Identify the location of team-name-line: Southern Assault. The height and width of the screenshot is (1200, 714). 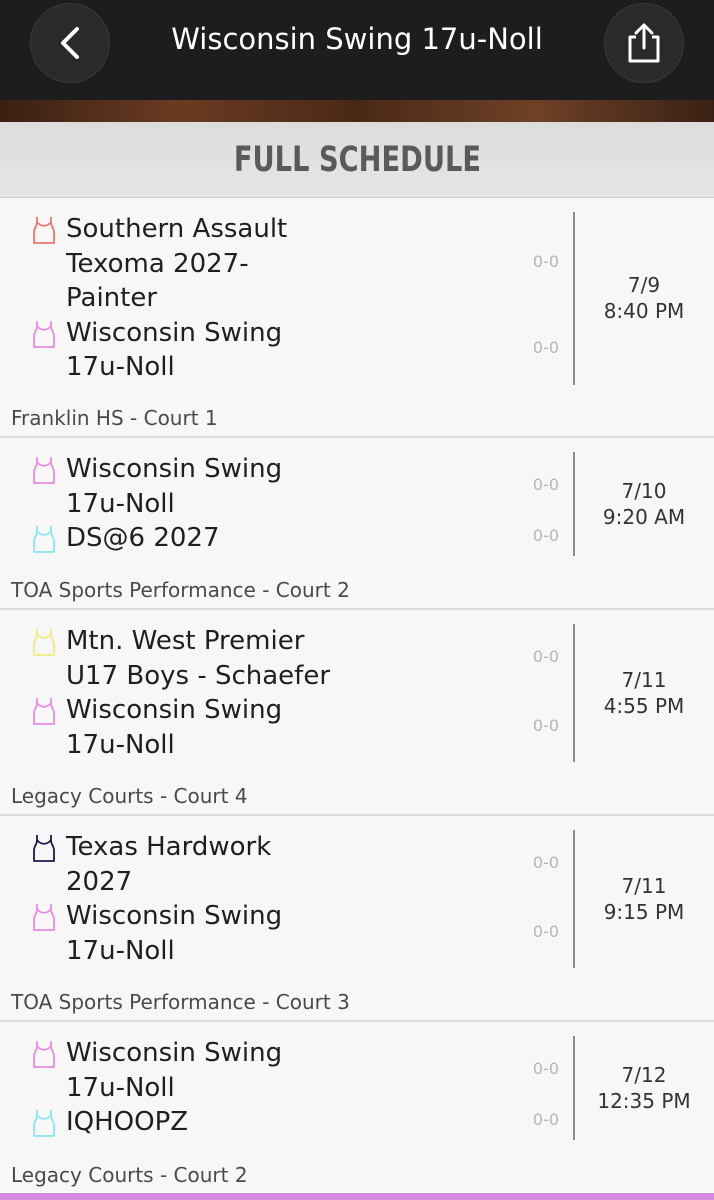
(177, 229).